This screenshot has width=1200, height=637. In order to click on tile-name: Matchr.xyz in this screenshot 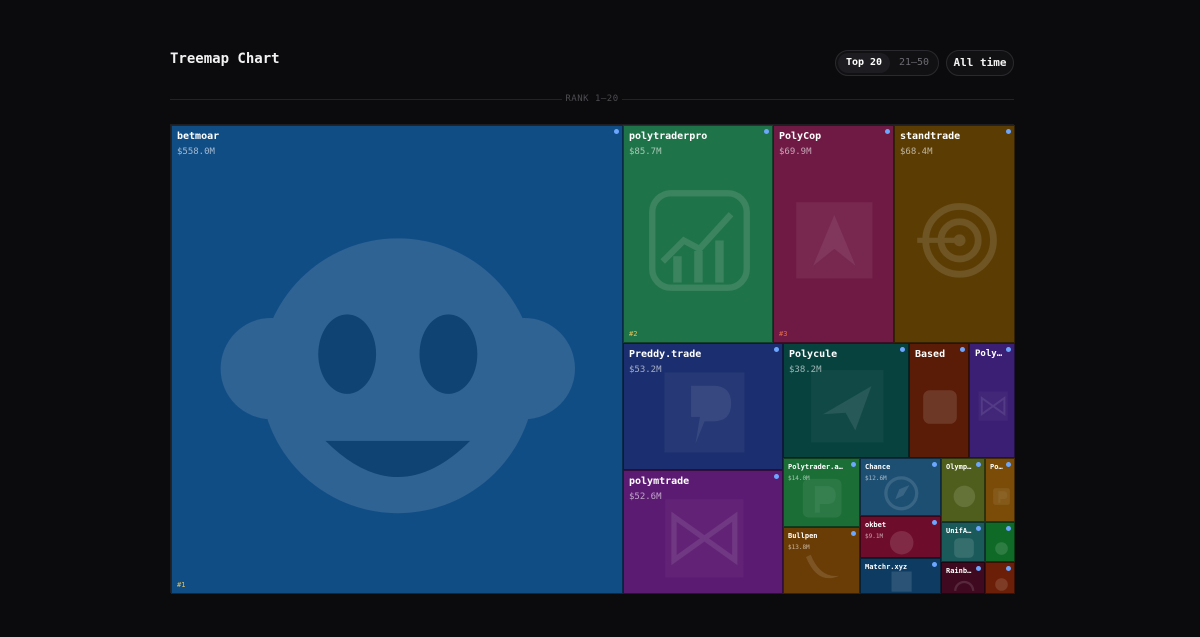, I will do `click(886, 567)`.